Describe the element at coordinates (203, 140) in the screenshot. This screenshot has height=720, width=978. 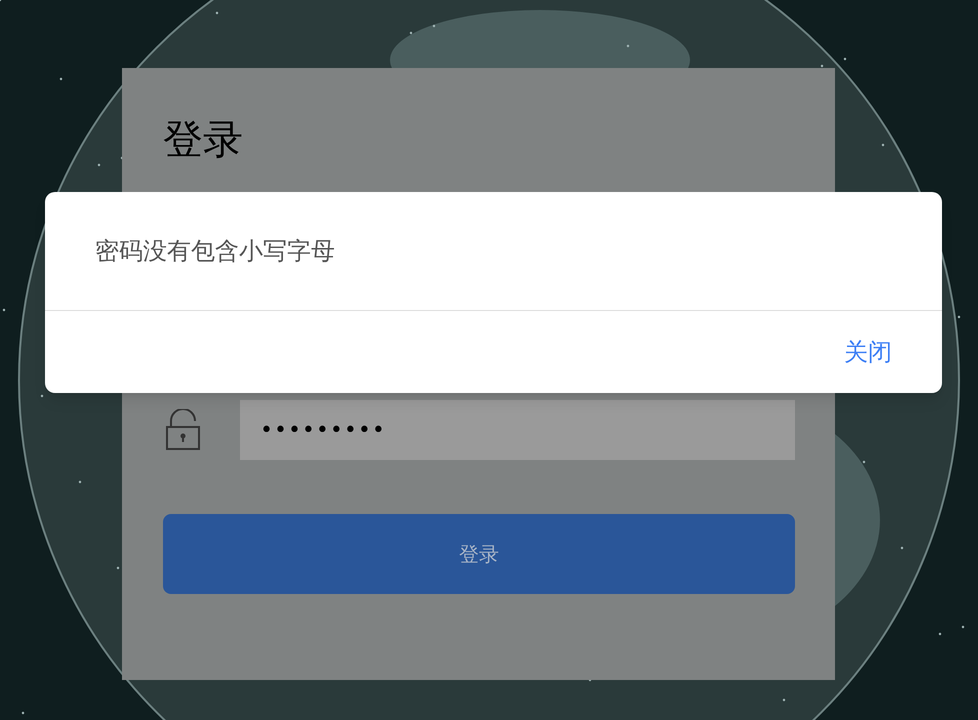
I see `login-title: 登录` at that location.